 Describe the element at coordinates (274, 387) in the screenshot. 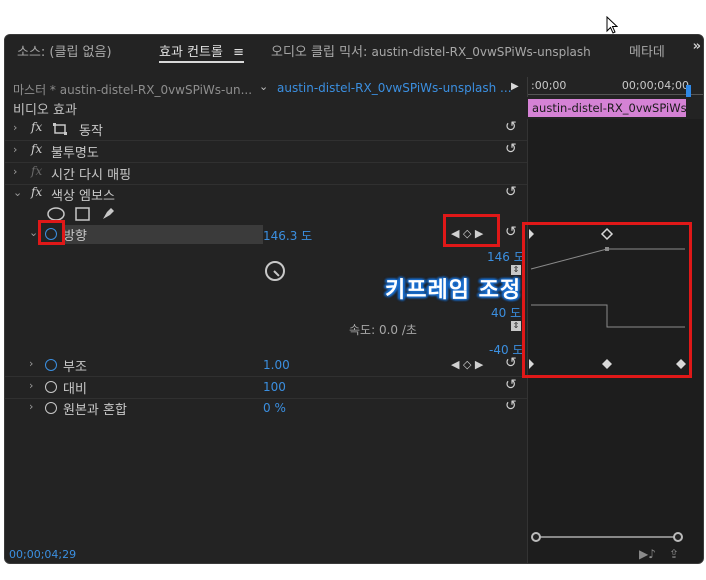

I see `param-value: 100` at that location.